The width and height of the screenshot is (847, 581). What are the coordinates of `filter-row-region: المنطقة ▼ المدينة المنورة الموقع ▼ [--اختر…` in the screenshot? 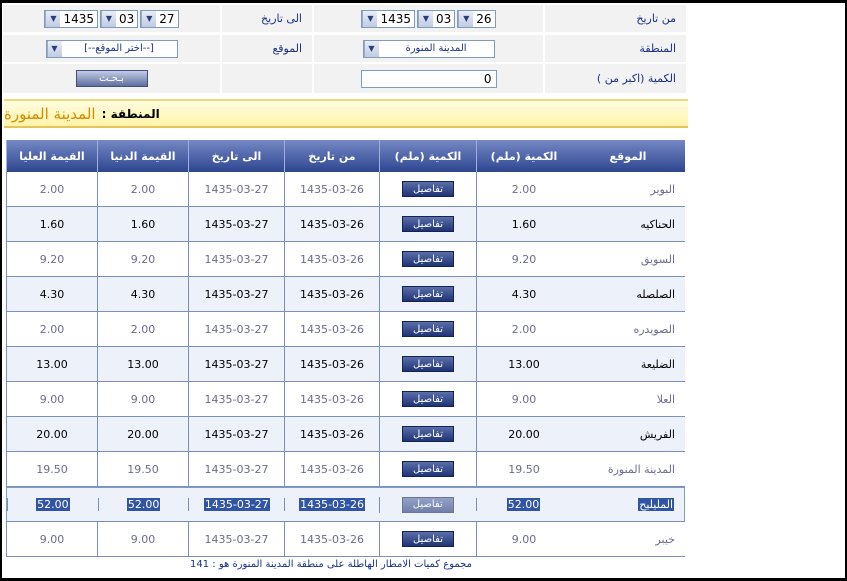 It's located at (423, 48).